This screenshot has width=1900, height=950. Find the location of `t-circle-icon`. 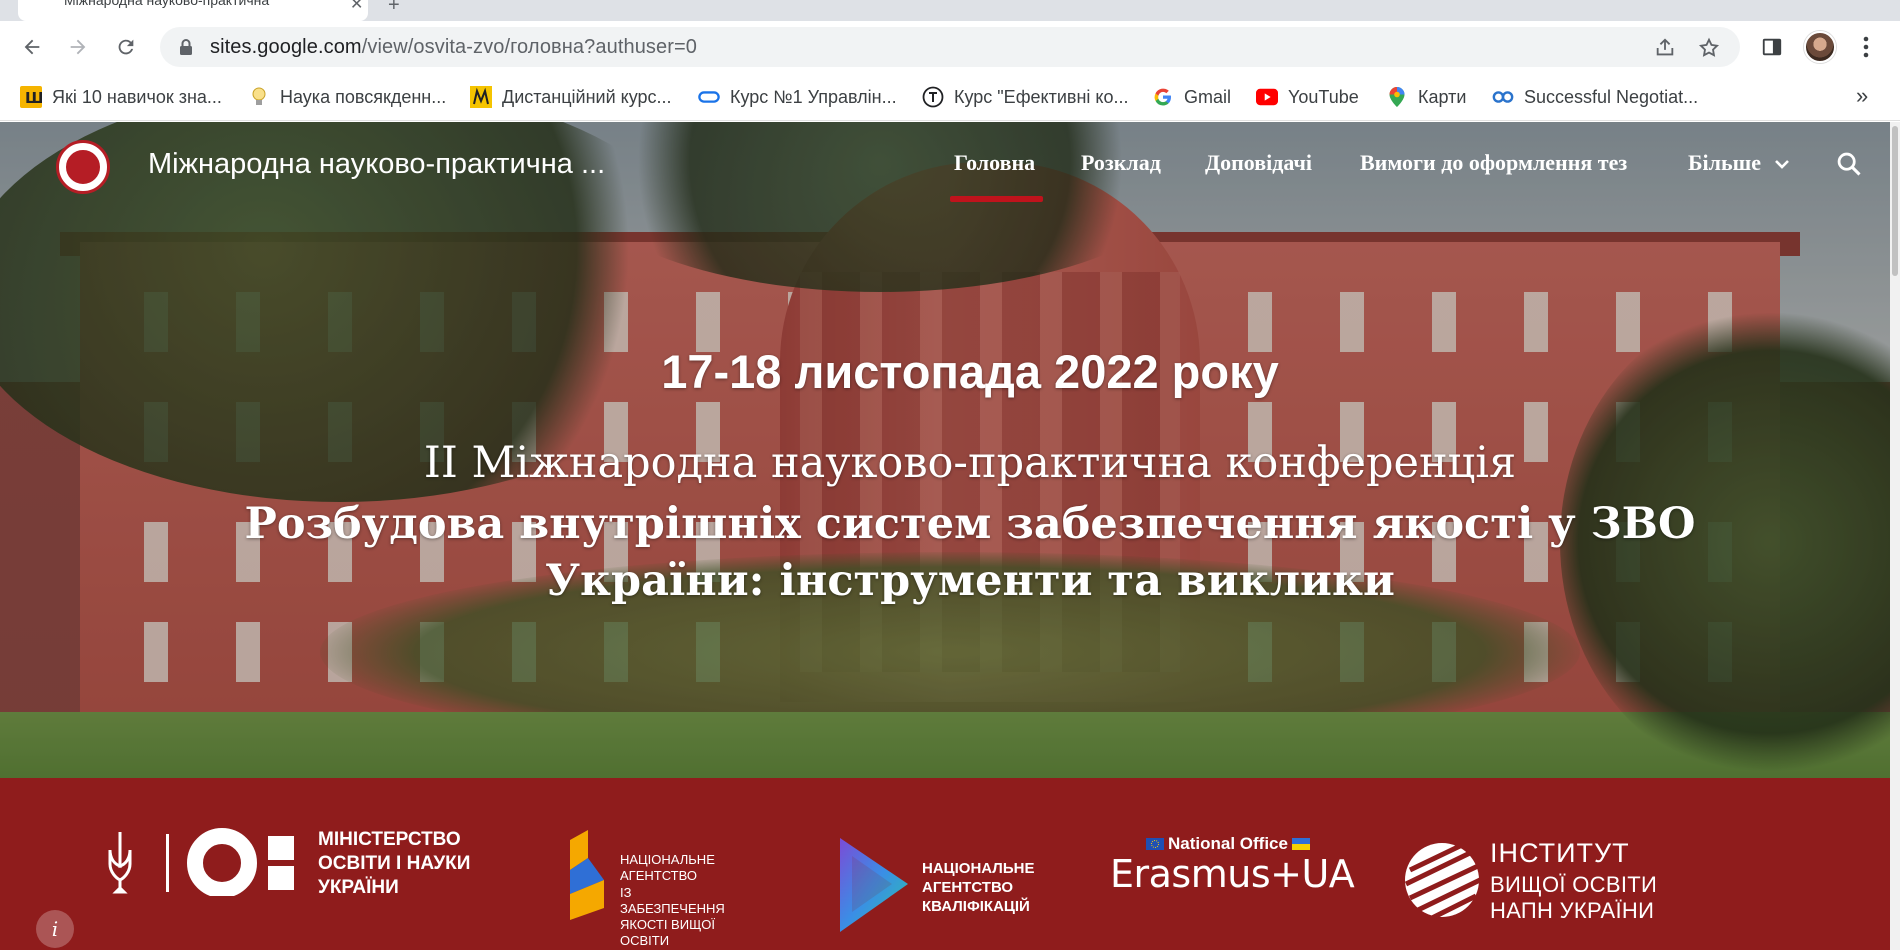

t-circle-icon is located at coordinates (933, 97).